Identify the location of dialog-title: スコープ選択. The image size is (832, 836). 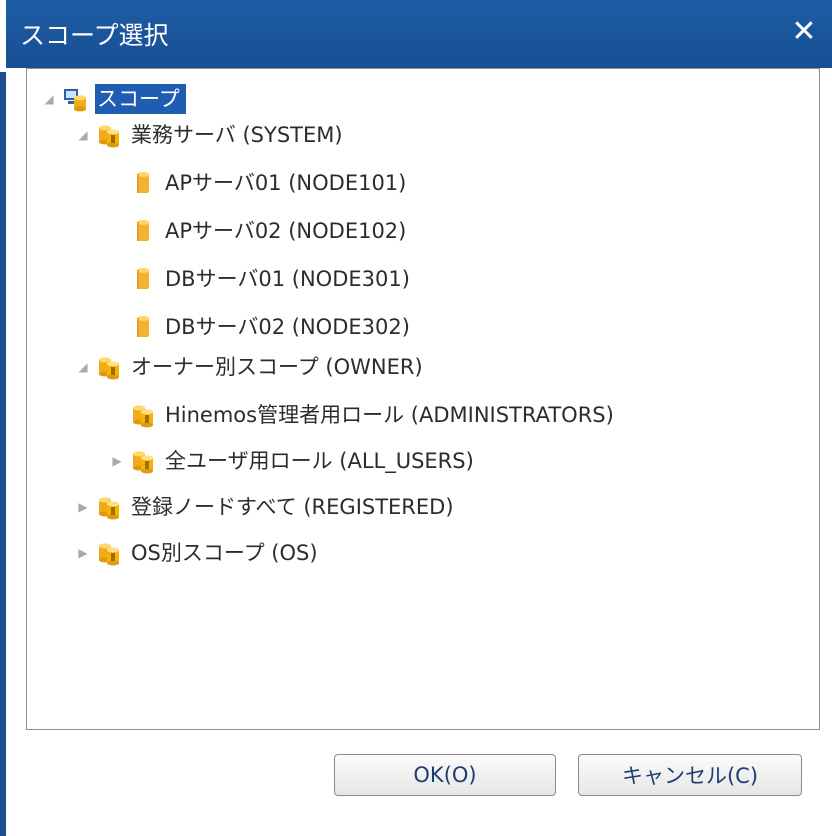
(94, 35).